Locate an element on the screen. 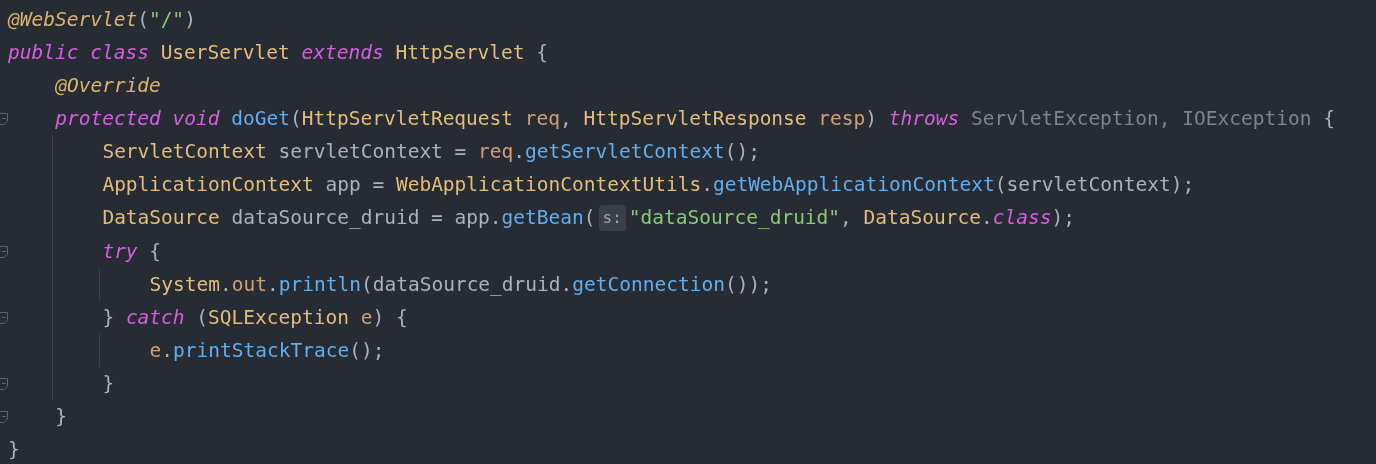 This screenshot has width=1376, height=464. code-text: "dataSource_druid", DataSource.class); is located at coordinates (851, 218).